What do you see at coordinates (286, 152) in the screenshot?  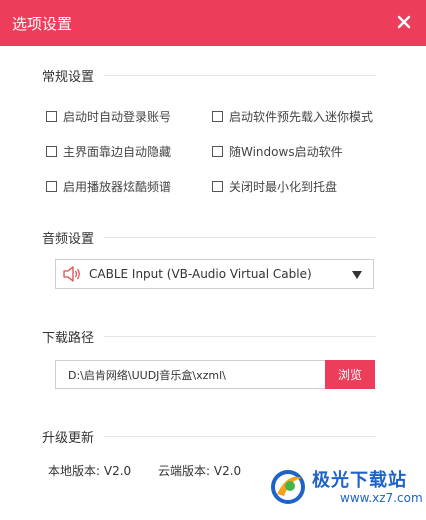 I see `option-label: 随Windows启动软件` at bounding box center [286, 152].